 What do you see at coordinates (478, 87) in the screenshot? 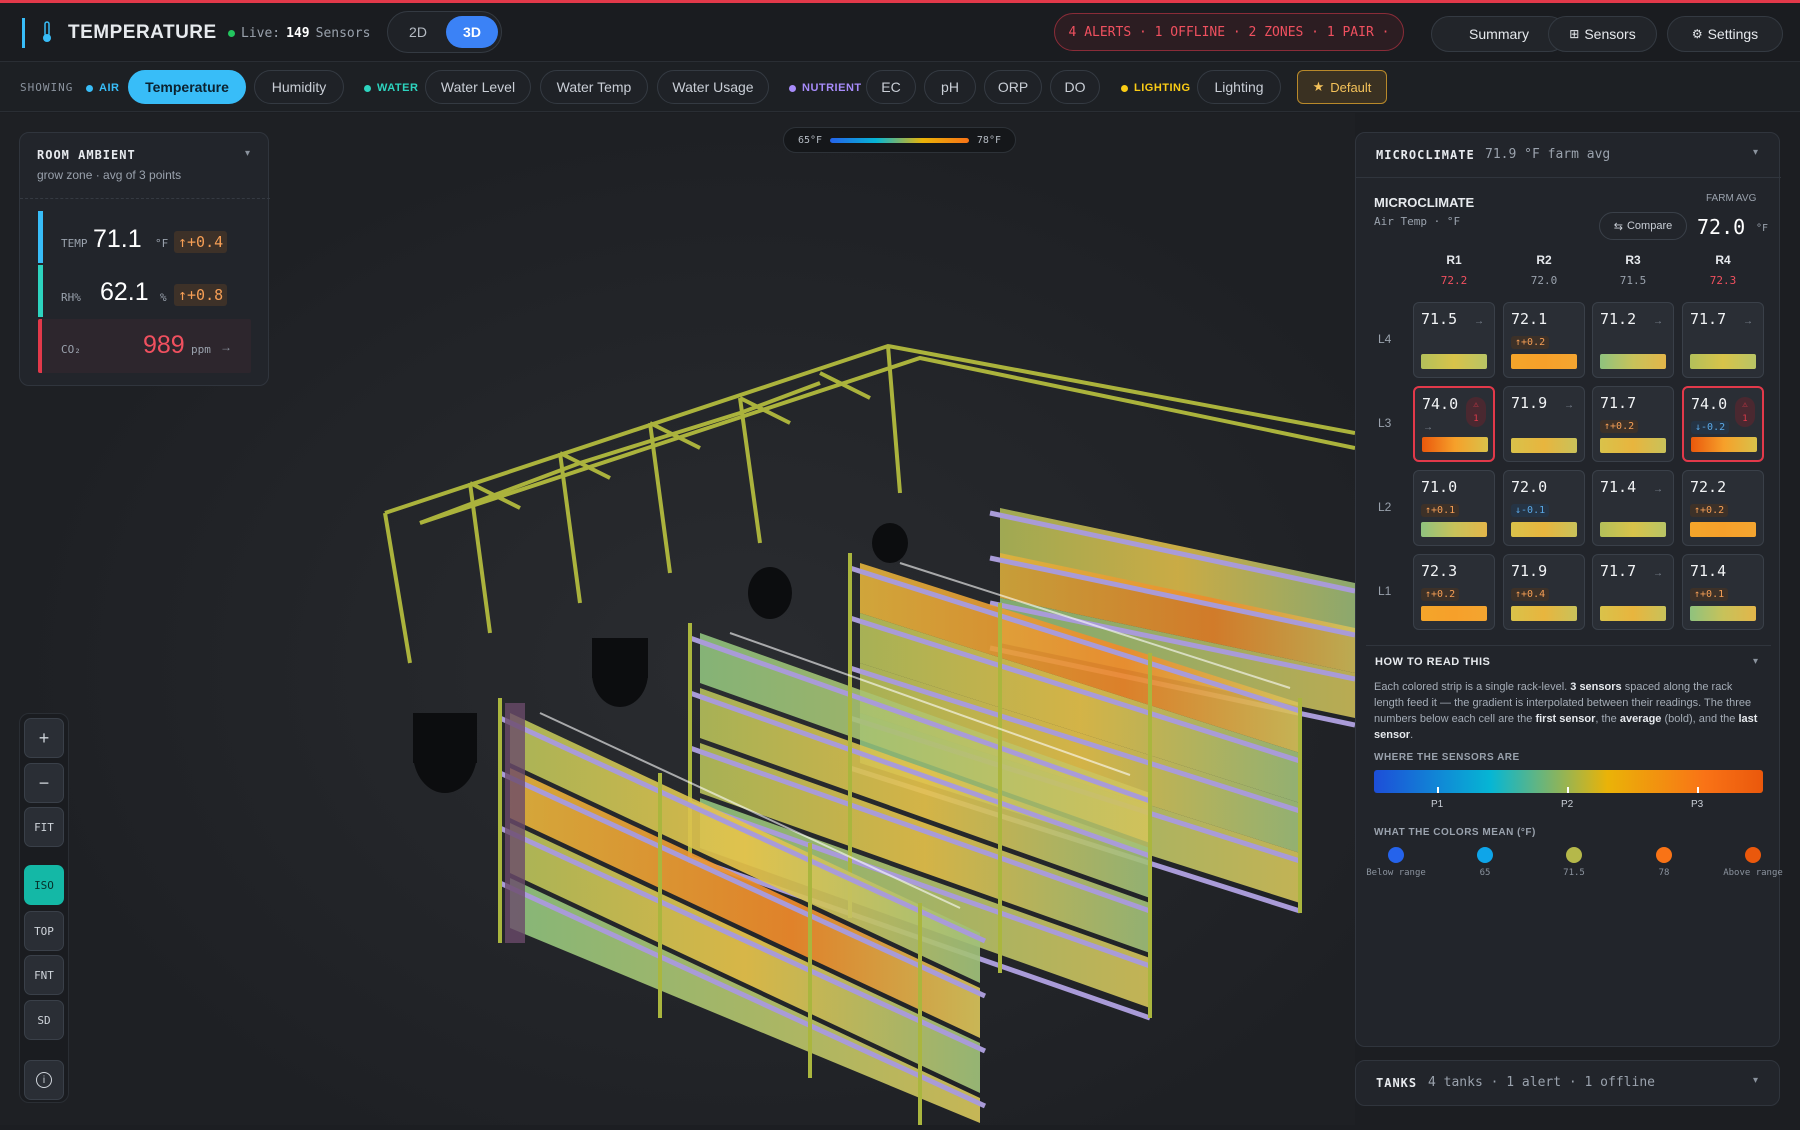
I see `filter-water-level: Water Level` at bounding box center [478, 87].